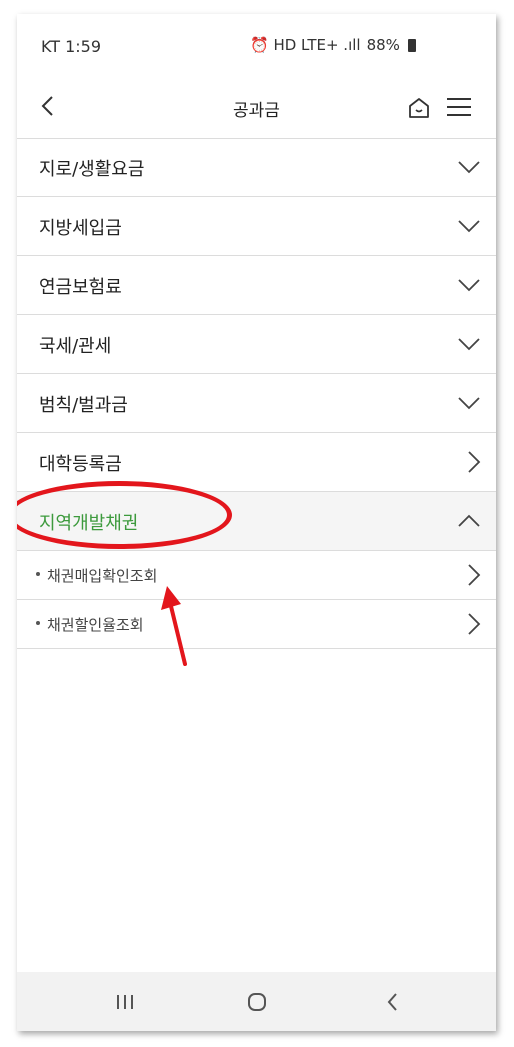  What do you see at coordinates (256, 344) in the screenshot?
I see `menu-item-national-tax: 국세/관세` at bounding box center [256, 344].